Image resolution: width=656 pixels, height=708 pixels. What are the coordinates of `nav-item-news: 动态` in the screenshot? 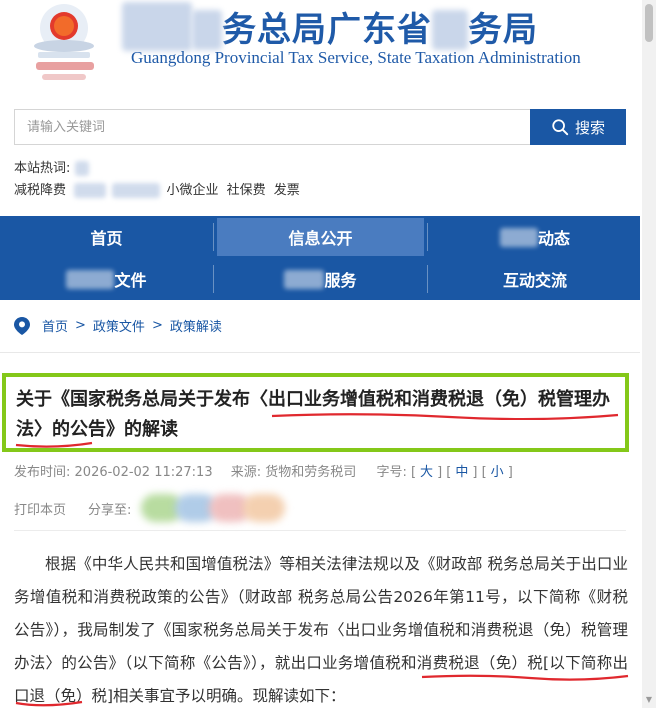 It's located at (535, 237).